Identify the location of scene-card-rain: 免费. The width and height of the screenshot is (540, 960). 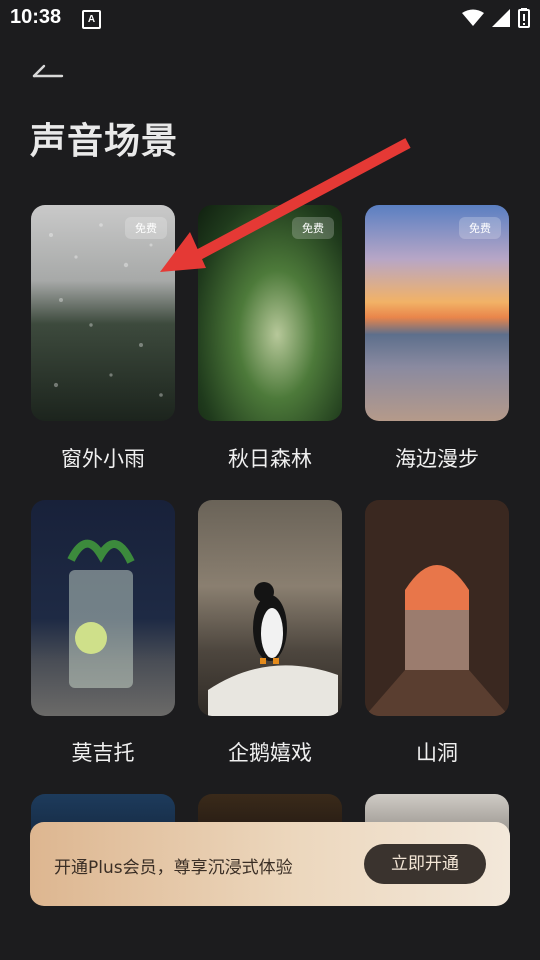
(103, 313).